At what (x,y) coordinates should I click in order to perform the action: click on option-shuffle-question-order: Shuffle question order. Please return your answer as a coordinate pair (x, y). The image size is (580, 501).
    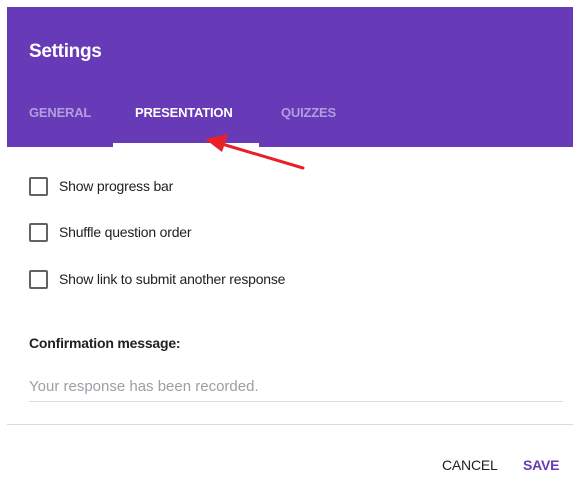
    Looking at the image, I should click on (110, 232).